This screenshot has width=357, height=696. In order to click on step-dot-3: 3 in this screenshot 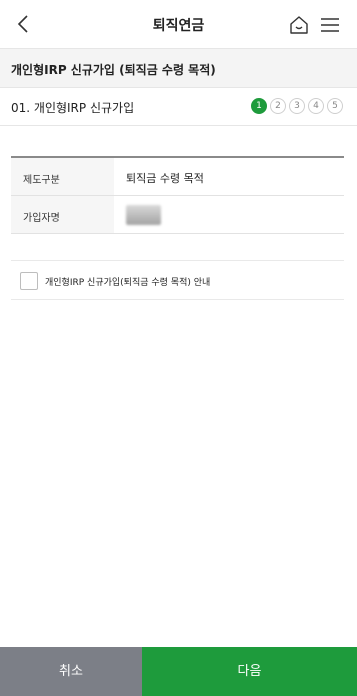, I will do `click(297, 106)`.